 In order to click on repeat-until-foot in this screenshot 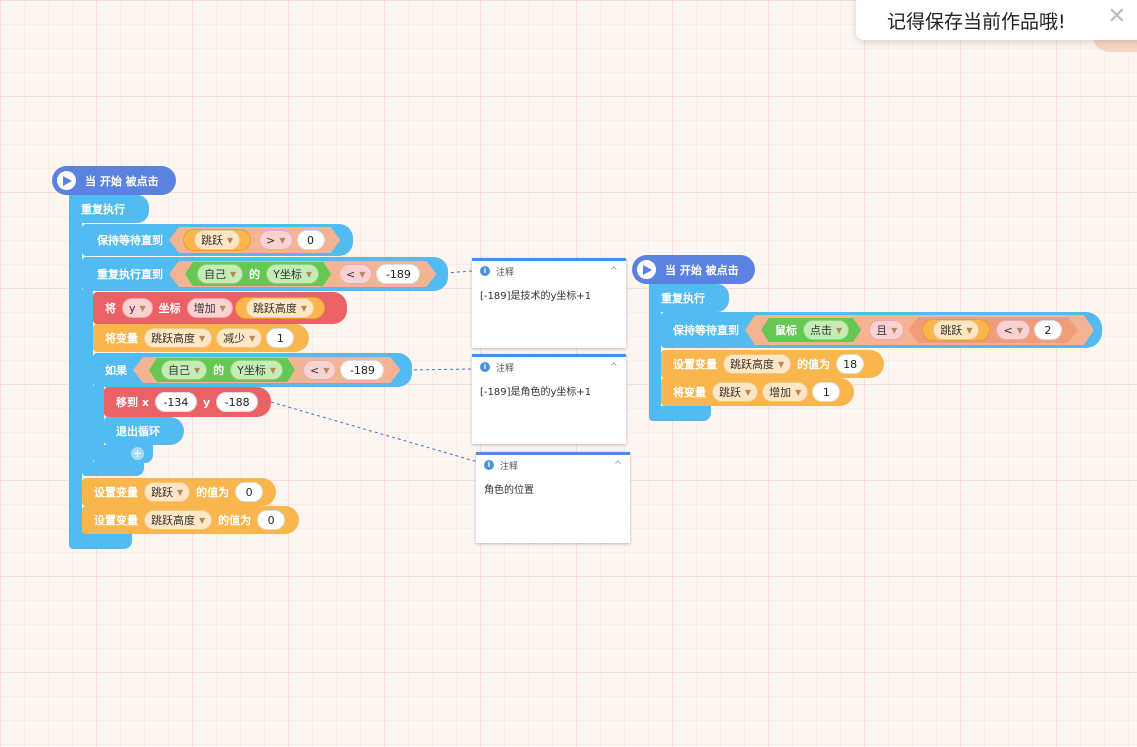, I will do `click(113, 469)`.